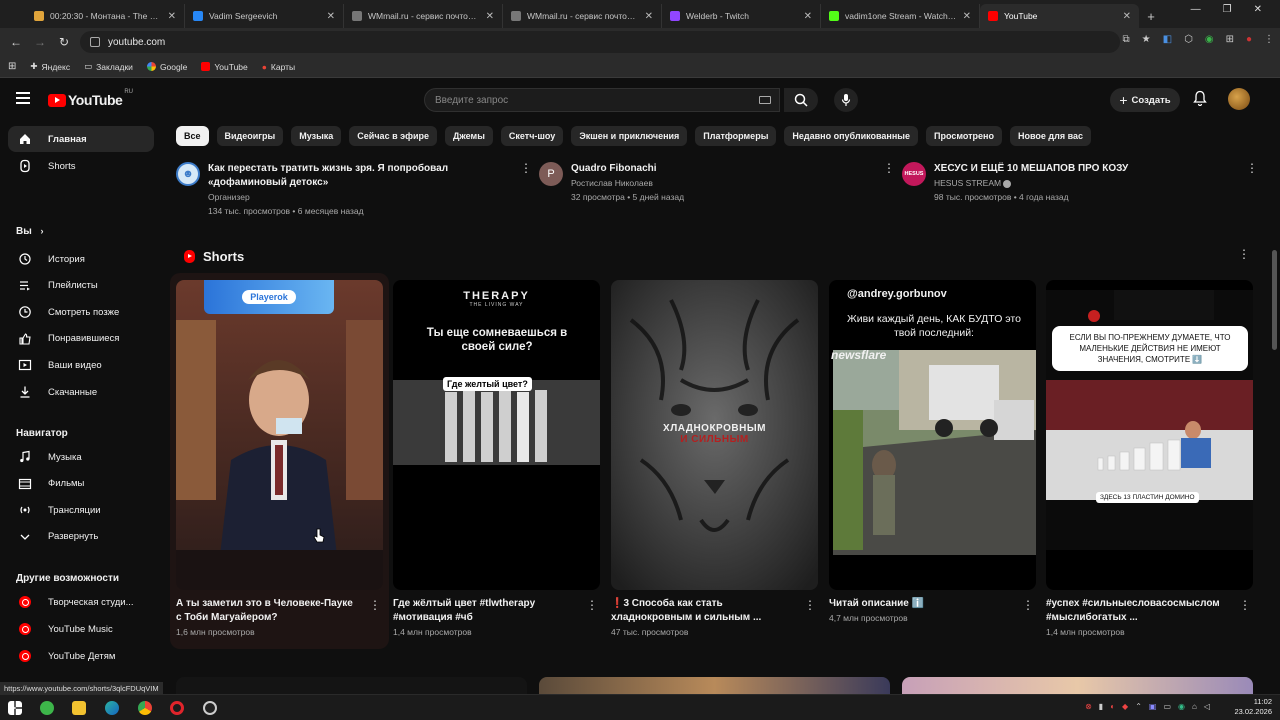 The image size is (1280, 720). Describe the element at coordinates (1269, 39) in the screenshot. I see `menu-dots-icon: ⋮` at that location.